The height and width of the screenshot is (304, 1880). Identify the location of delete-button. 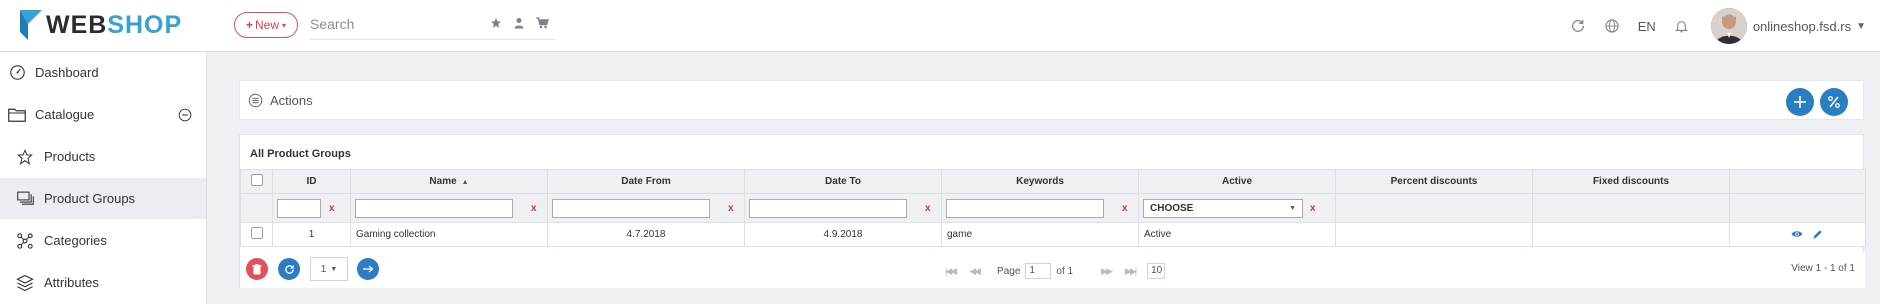
(257, 269).